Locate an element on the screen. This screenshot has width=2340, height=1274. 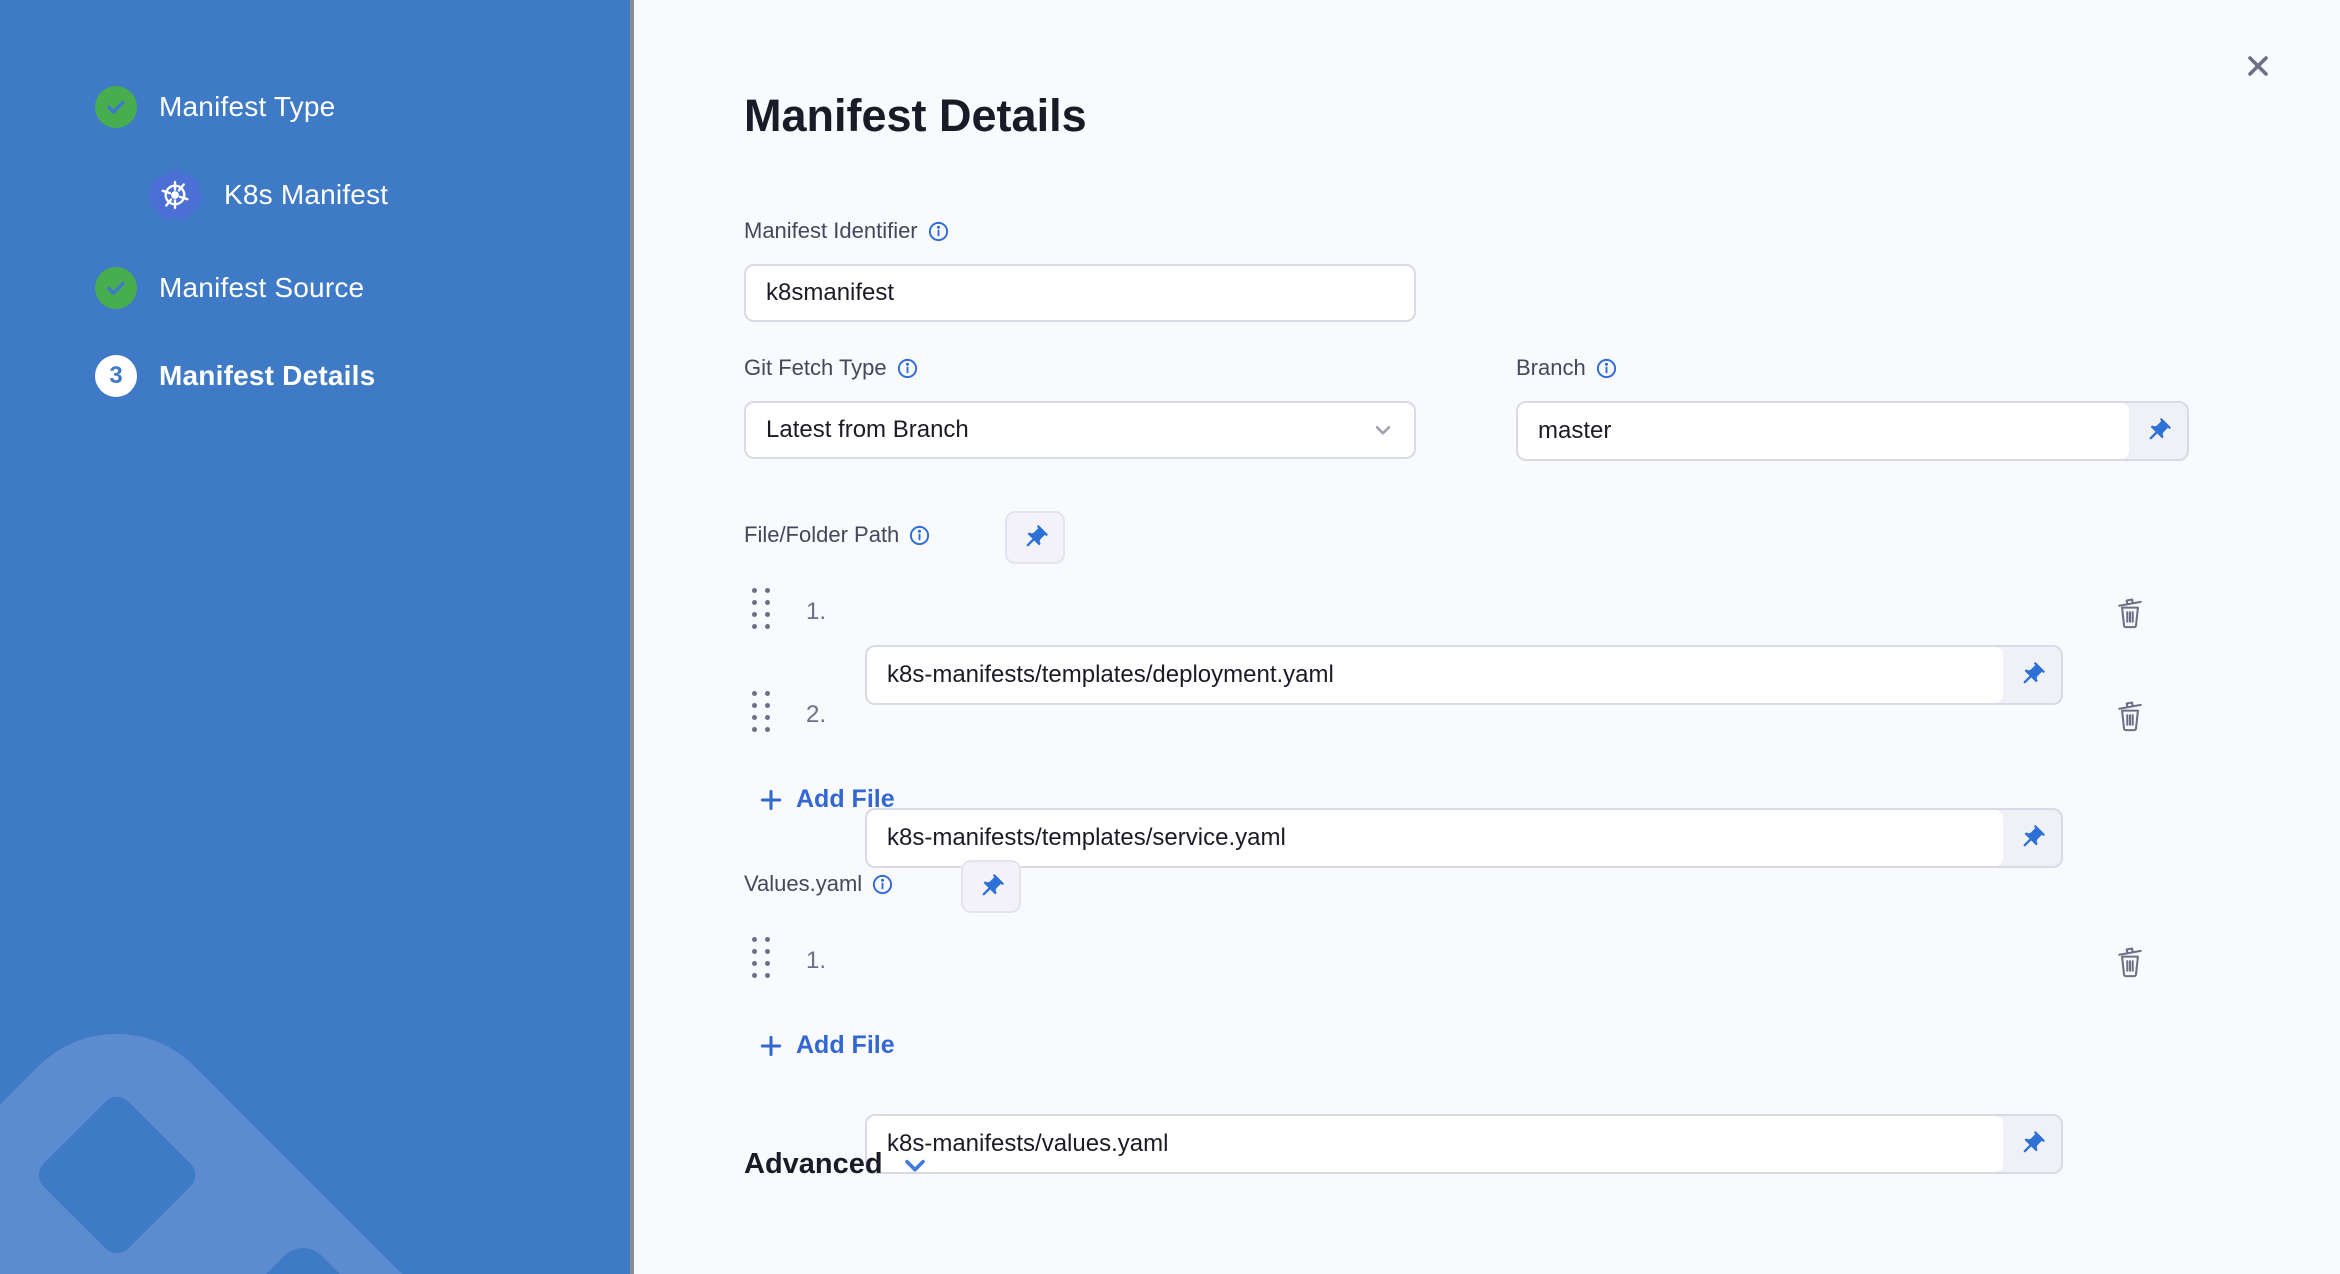
values-path-row is located at coordinates (1464, 1144).